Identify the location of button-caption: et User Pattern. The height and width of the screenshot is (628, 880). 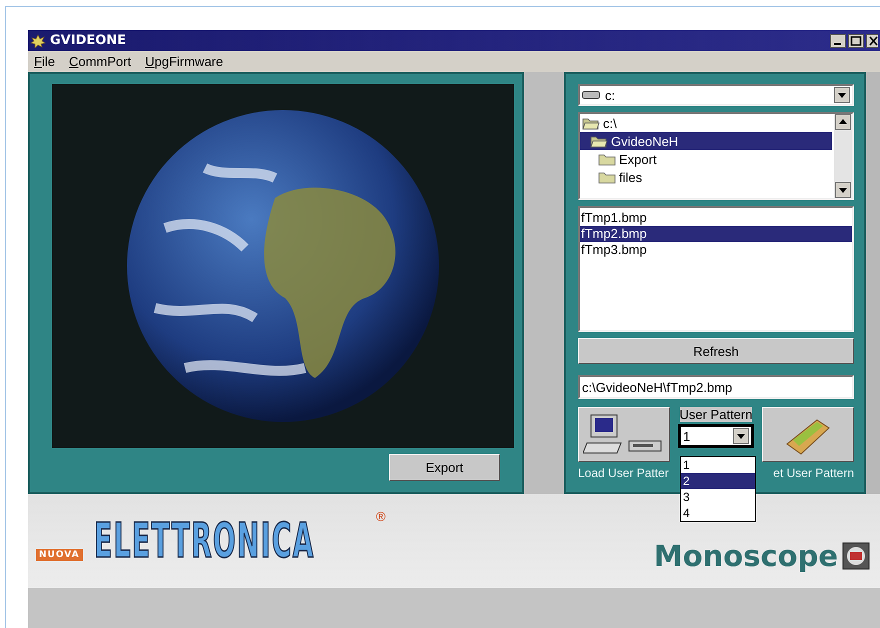
(813, 473).